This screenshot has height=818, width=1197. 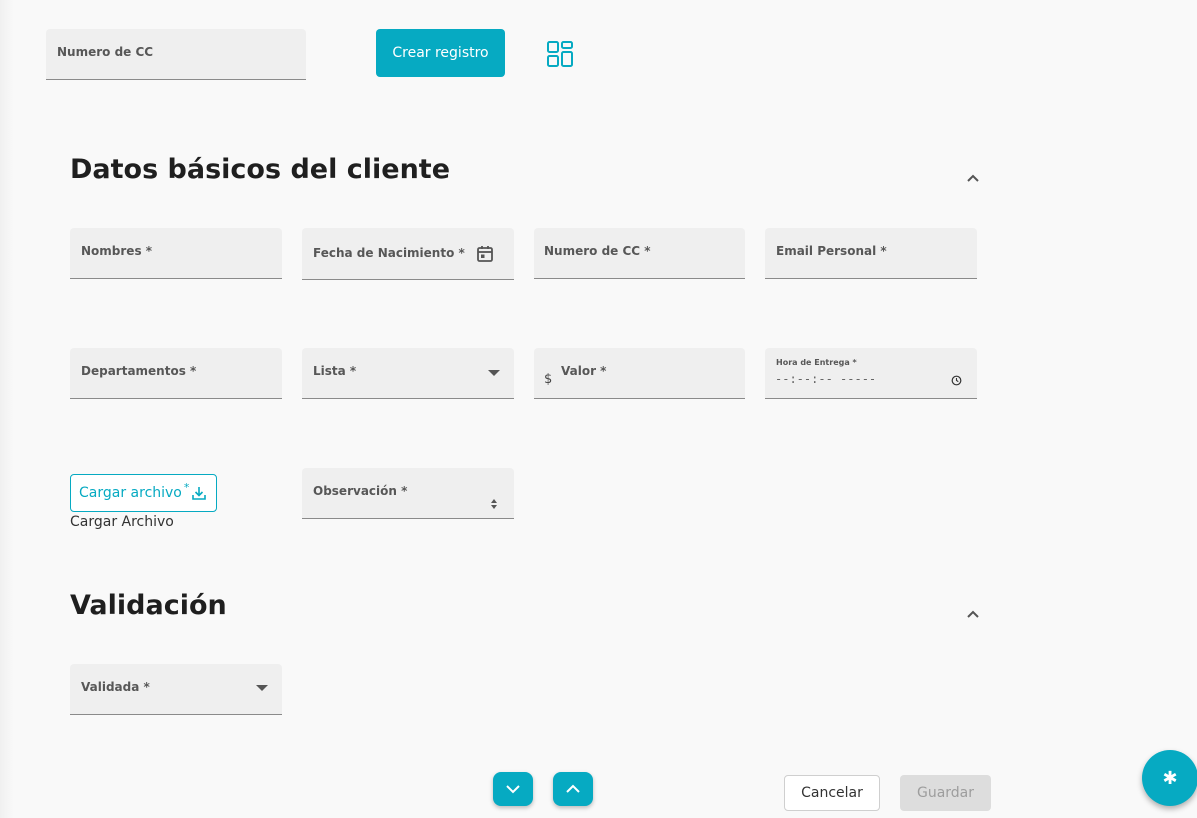 I want to click on lista-select: Lista *, so click(x=408, y=373).